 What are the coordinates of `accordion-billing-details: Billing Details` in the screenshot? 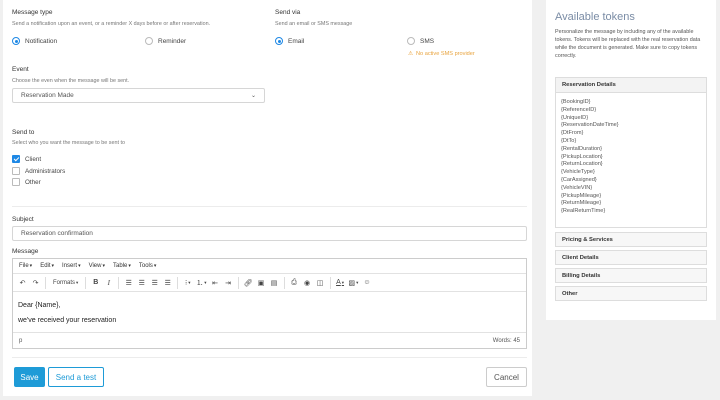 It's located at (631, 275).